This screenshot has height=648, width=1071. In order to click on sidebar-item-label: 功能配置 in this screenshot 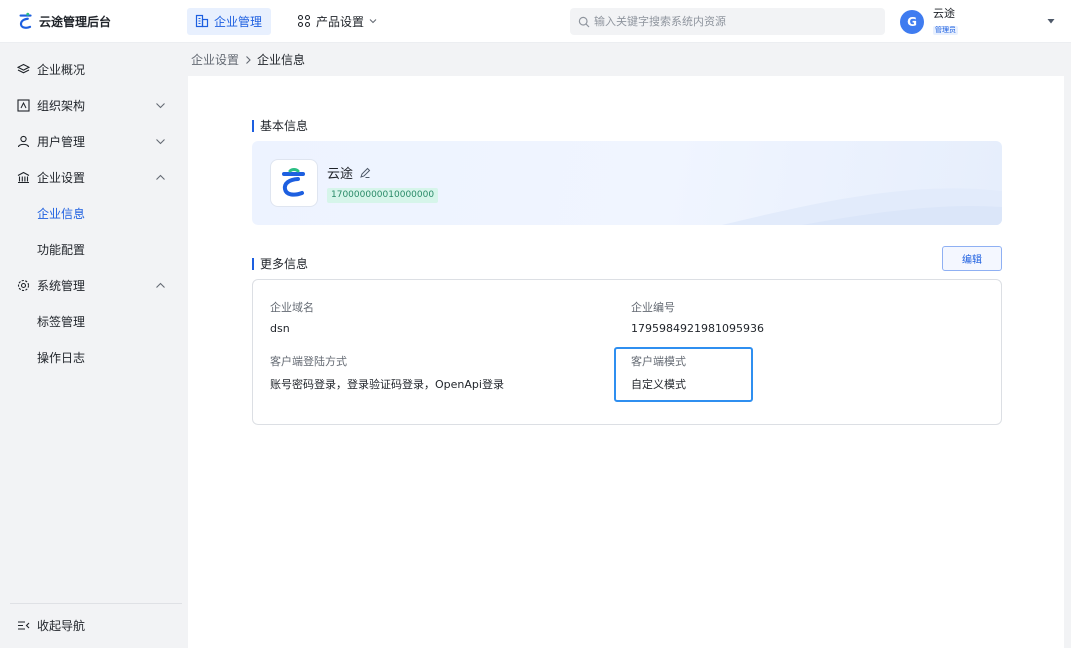, I will do `click(61, 249)`.